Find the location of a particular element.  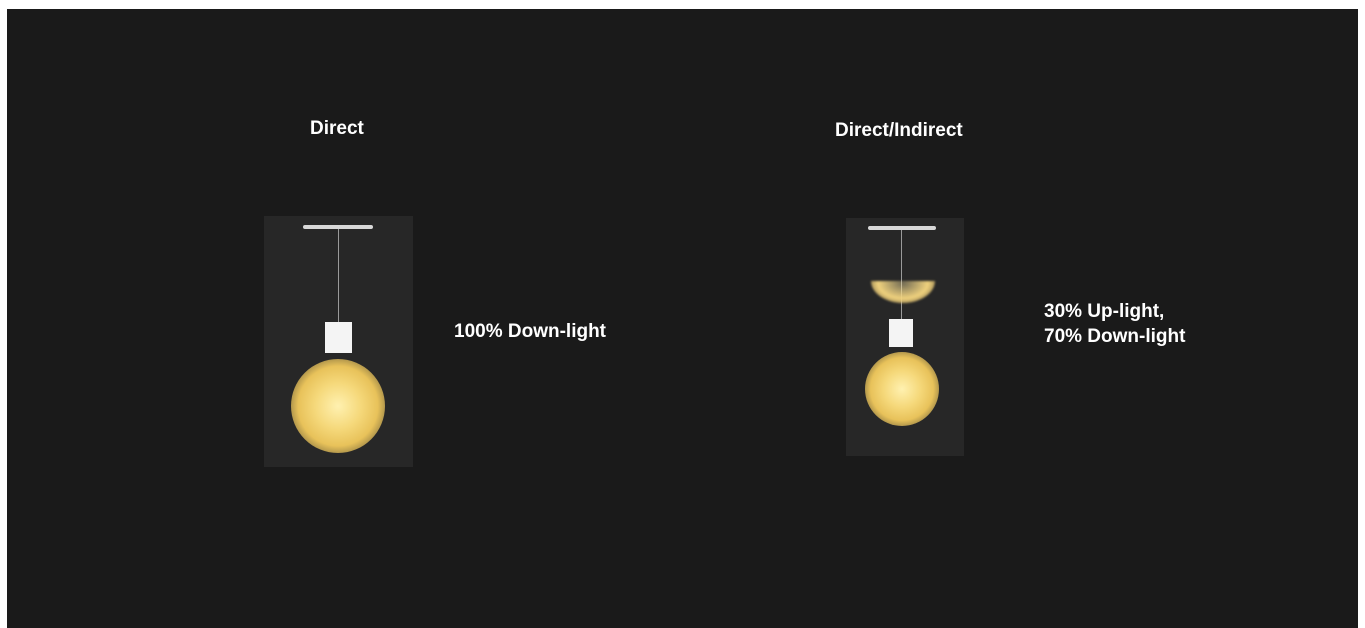

up-light-glow is located at coordinates (903, 292).